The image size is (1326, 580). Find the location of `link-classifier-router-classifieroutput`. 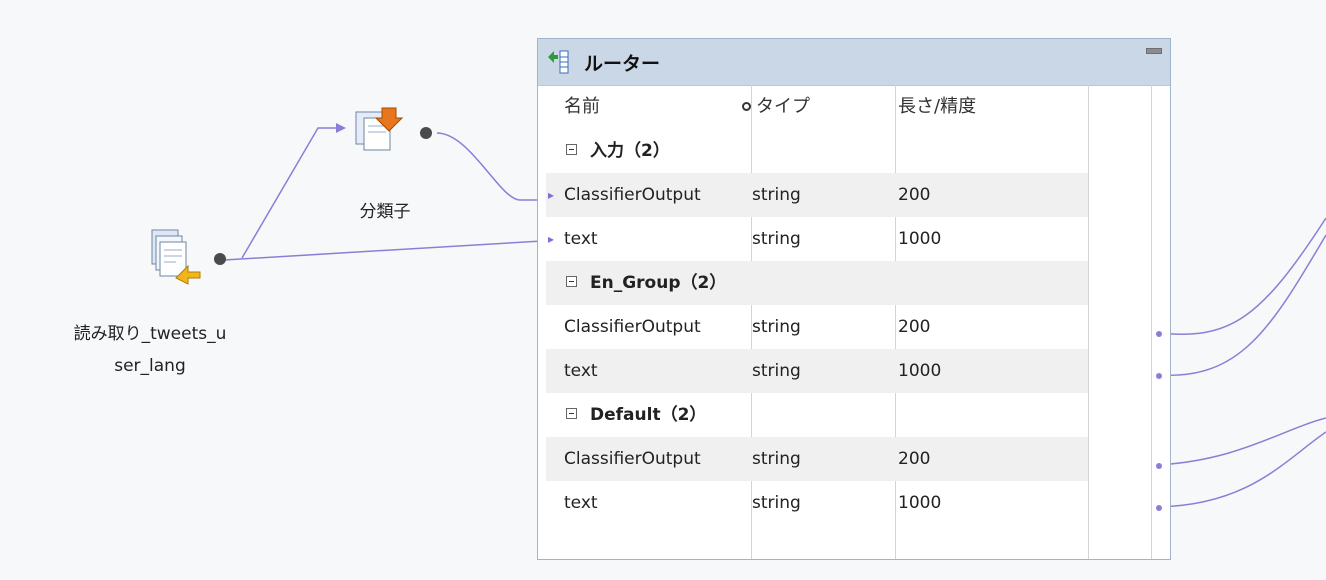

link-classifier-router-classifieroutput is located at coordinates (489, 166).